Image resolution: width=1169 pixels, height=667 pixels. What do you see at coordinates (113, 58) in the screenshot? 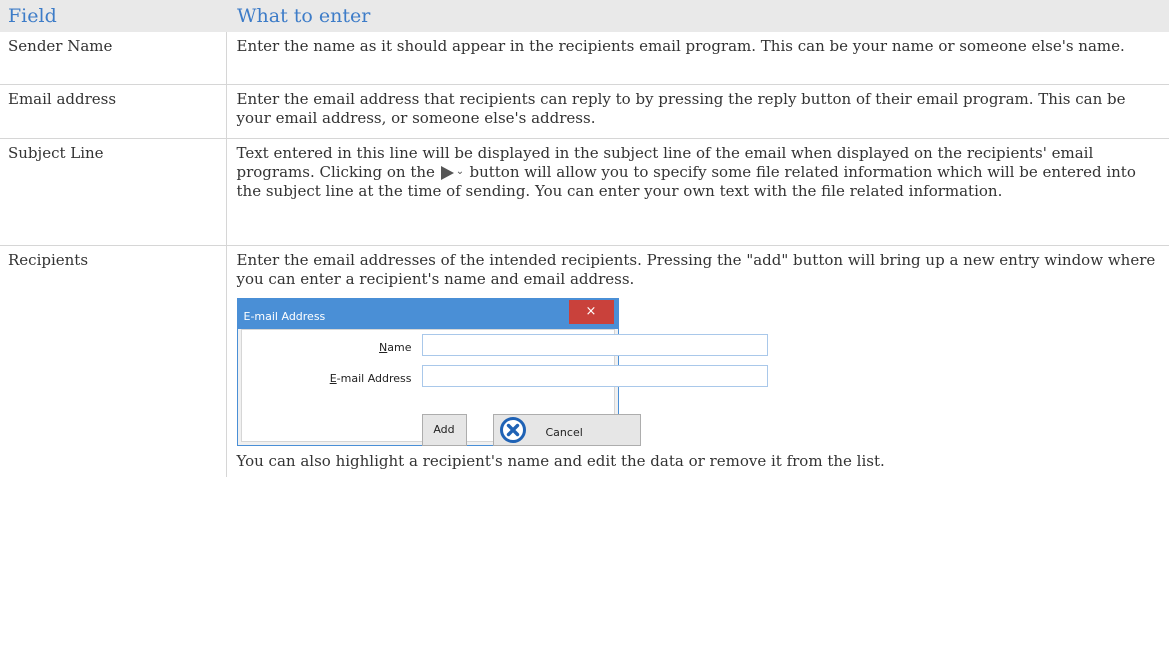
I see `field-name-cell: Sender Name` at bounding box center [113, 58].